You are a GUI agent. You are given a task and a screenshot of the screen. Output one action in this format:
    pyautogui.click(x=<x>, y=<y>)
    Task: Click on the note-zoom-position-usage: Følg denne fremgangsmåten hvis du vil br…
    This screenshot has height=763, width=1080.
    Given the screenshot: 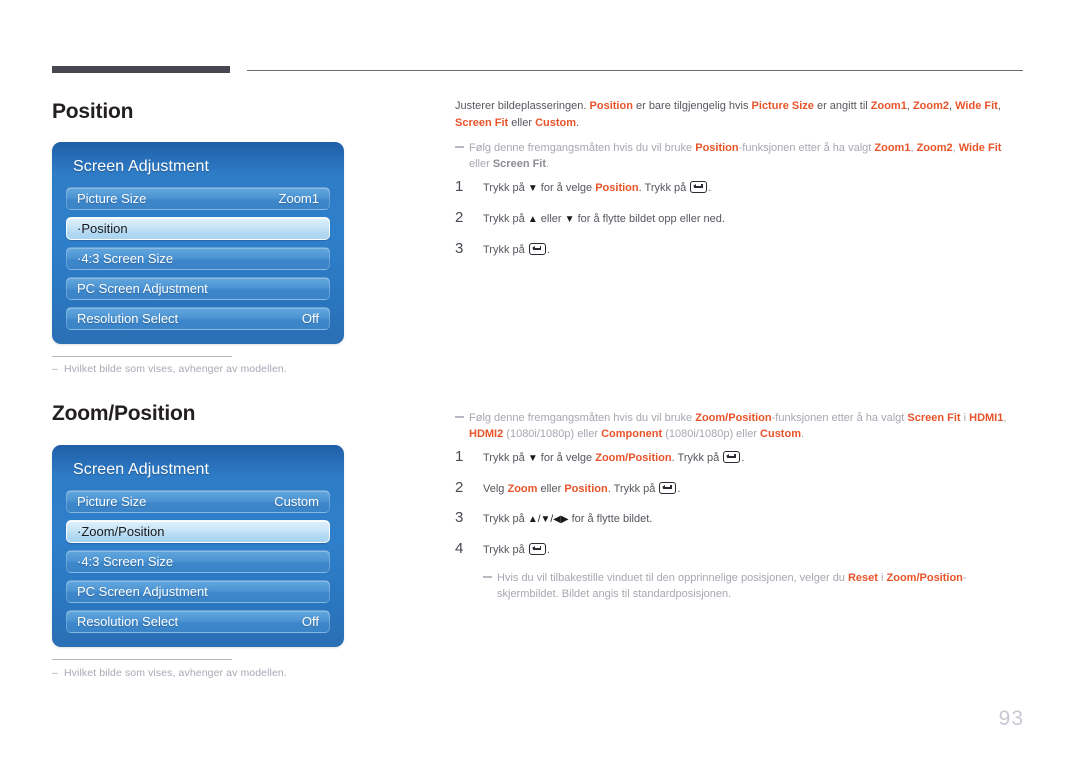 What is the action you would take?
    pyautogui.click(x=740, y=426)
    